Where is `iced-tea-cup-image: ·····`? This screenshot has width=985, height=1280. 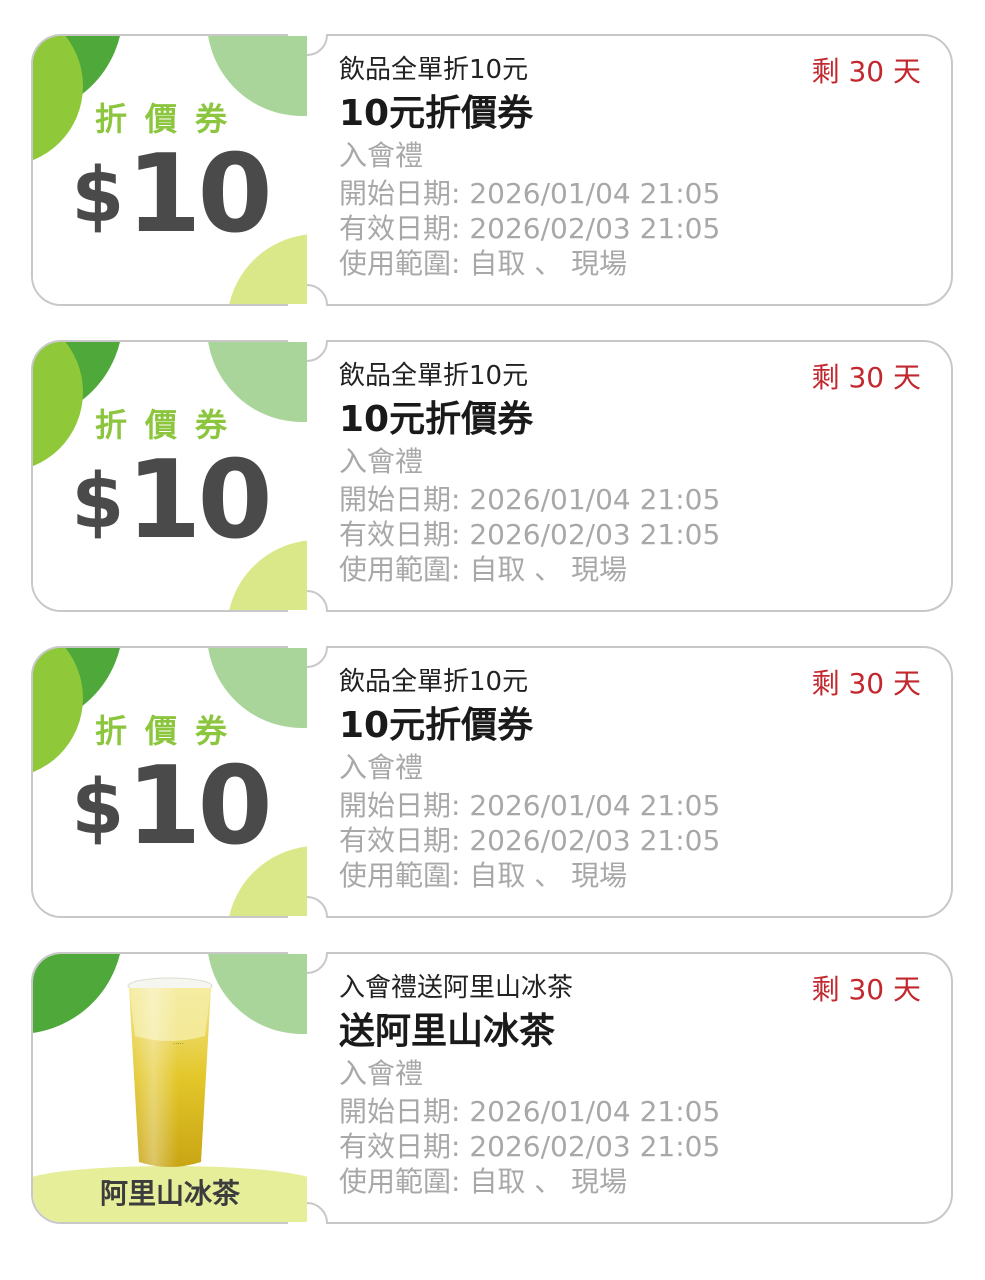
iced-tea-cup-image: ····· is located at coordinates (170, 1072).